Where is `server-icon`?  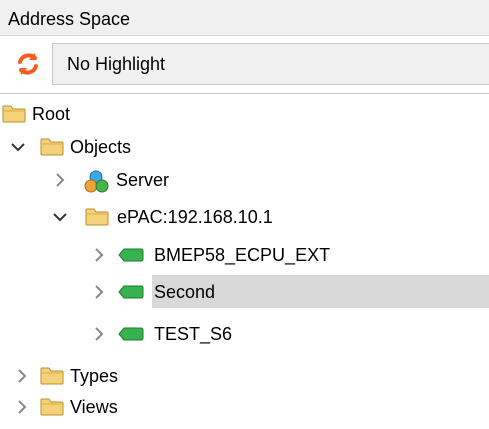
server-icon is located at coordinates (96, 181).